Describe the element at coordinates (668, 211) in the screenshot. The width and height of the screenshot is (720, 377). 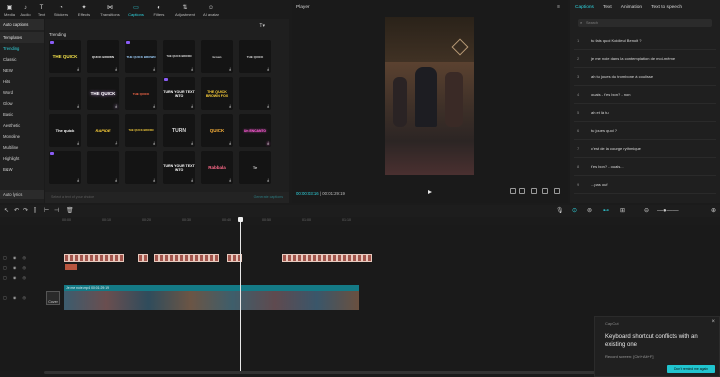
I see `zoom-slider: —●——` at that location.